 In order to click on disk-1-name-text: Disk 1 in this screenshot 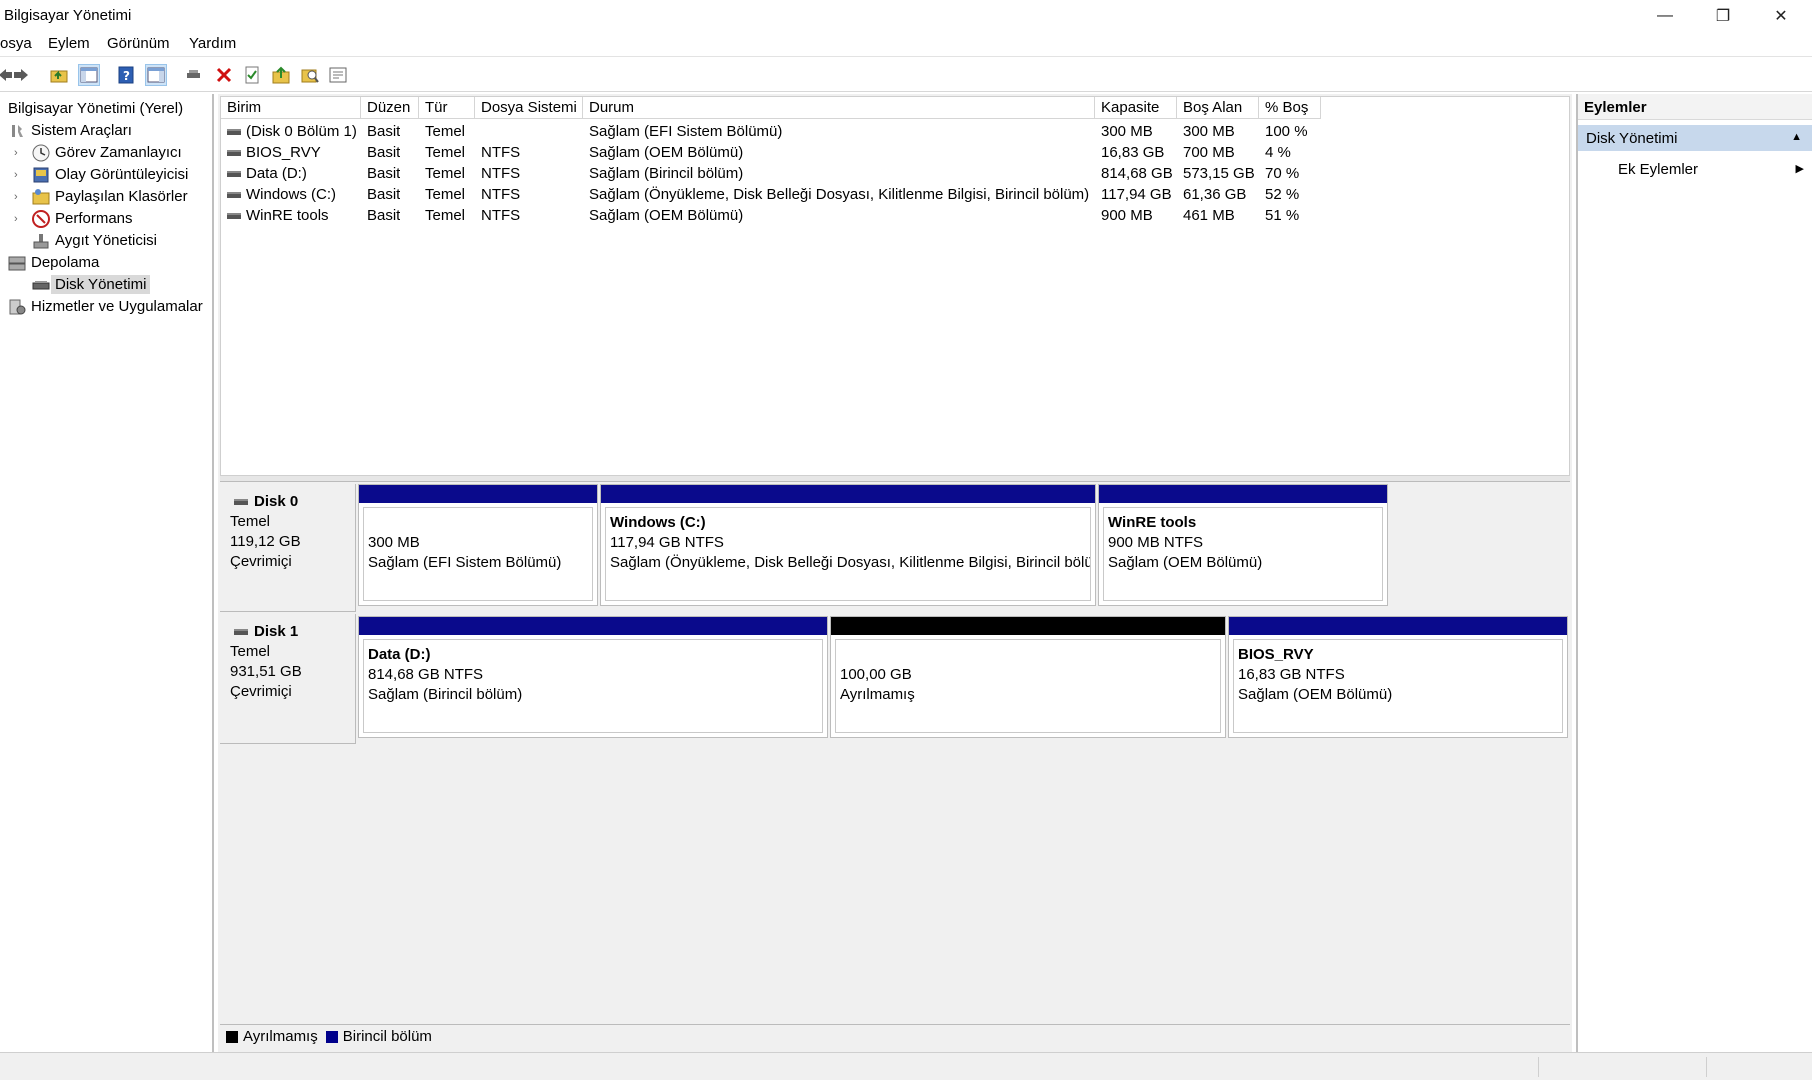, I will do `click(276, 631)`.